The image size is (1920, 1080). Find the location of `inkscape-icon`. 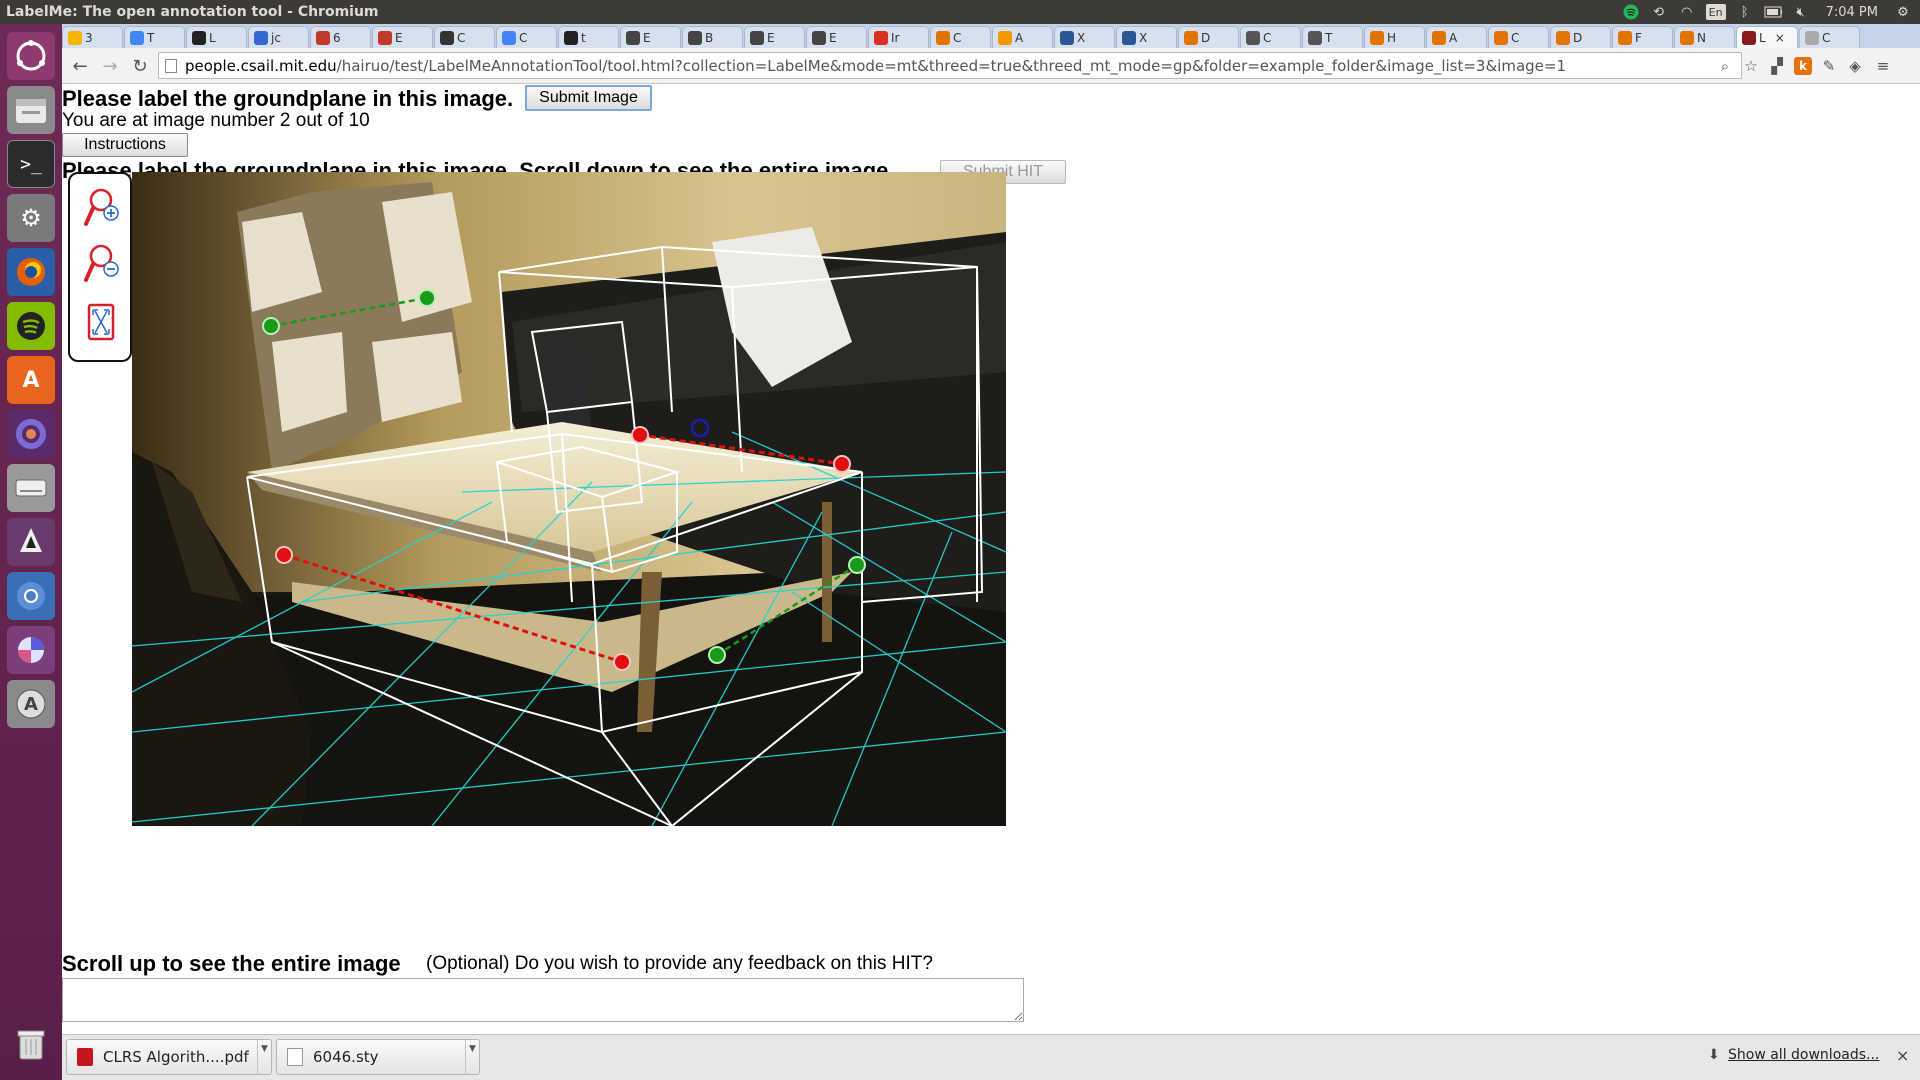

inkscape-icon is located at coordinates (31, 542).